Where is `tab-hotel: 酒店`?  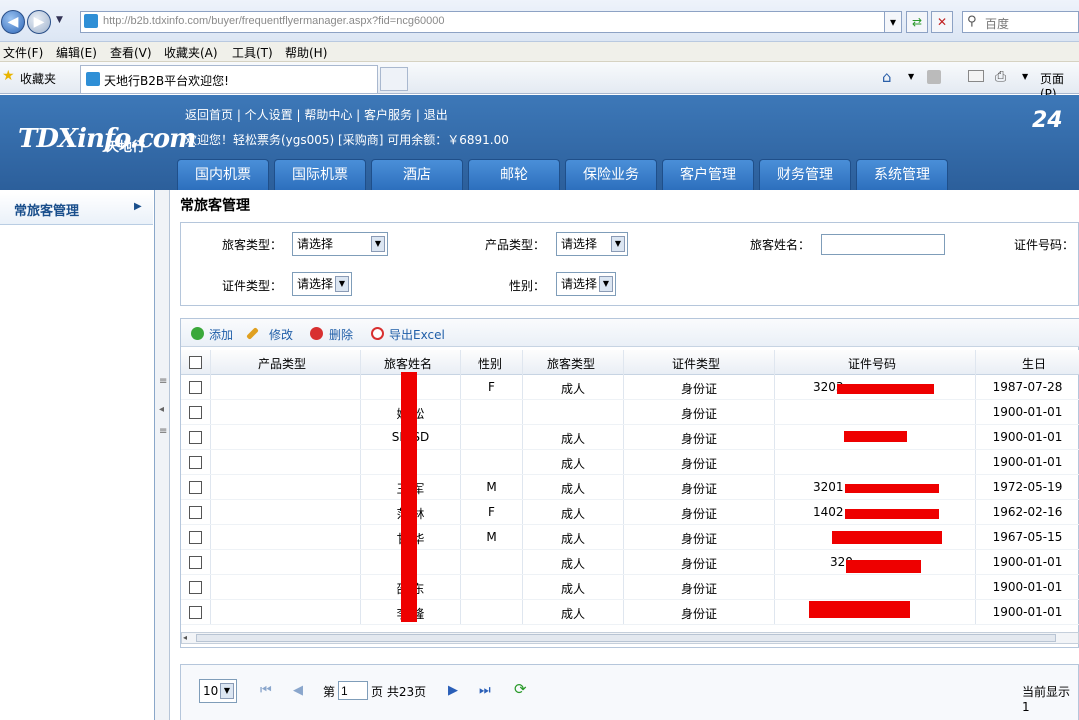 tab-hotel: 酒店 is located at coordinates (417, 174).